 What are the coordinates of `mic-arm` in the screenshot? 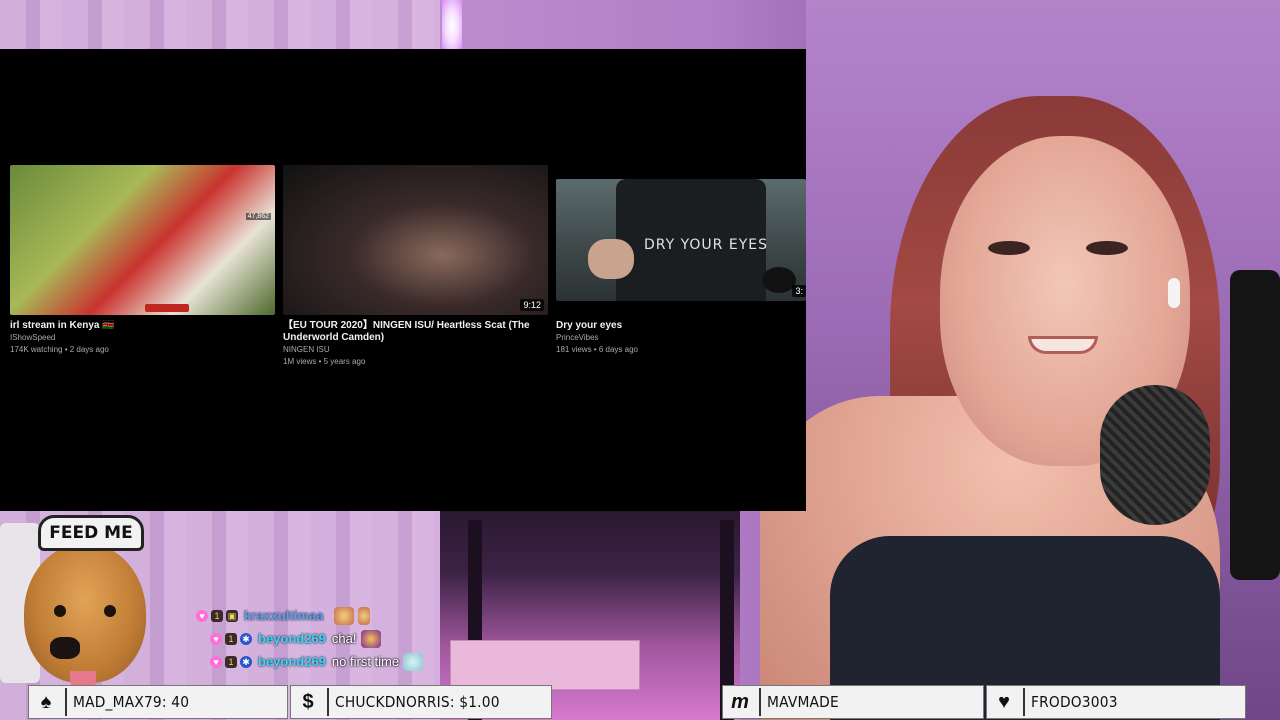 It's located at (1255, 425).